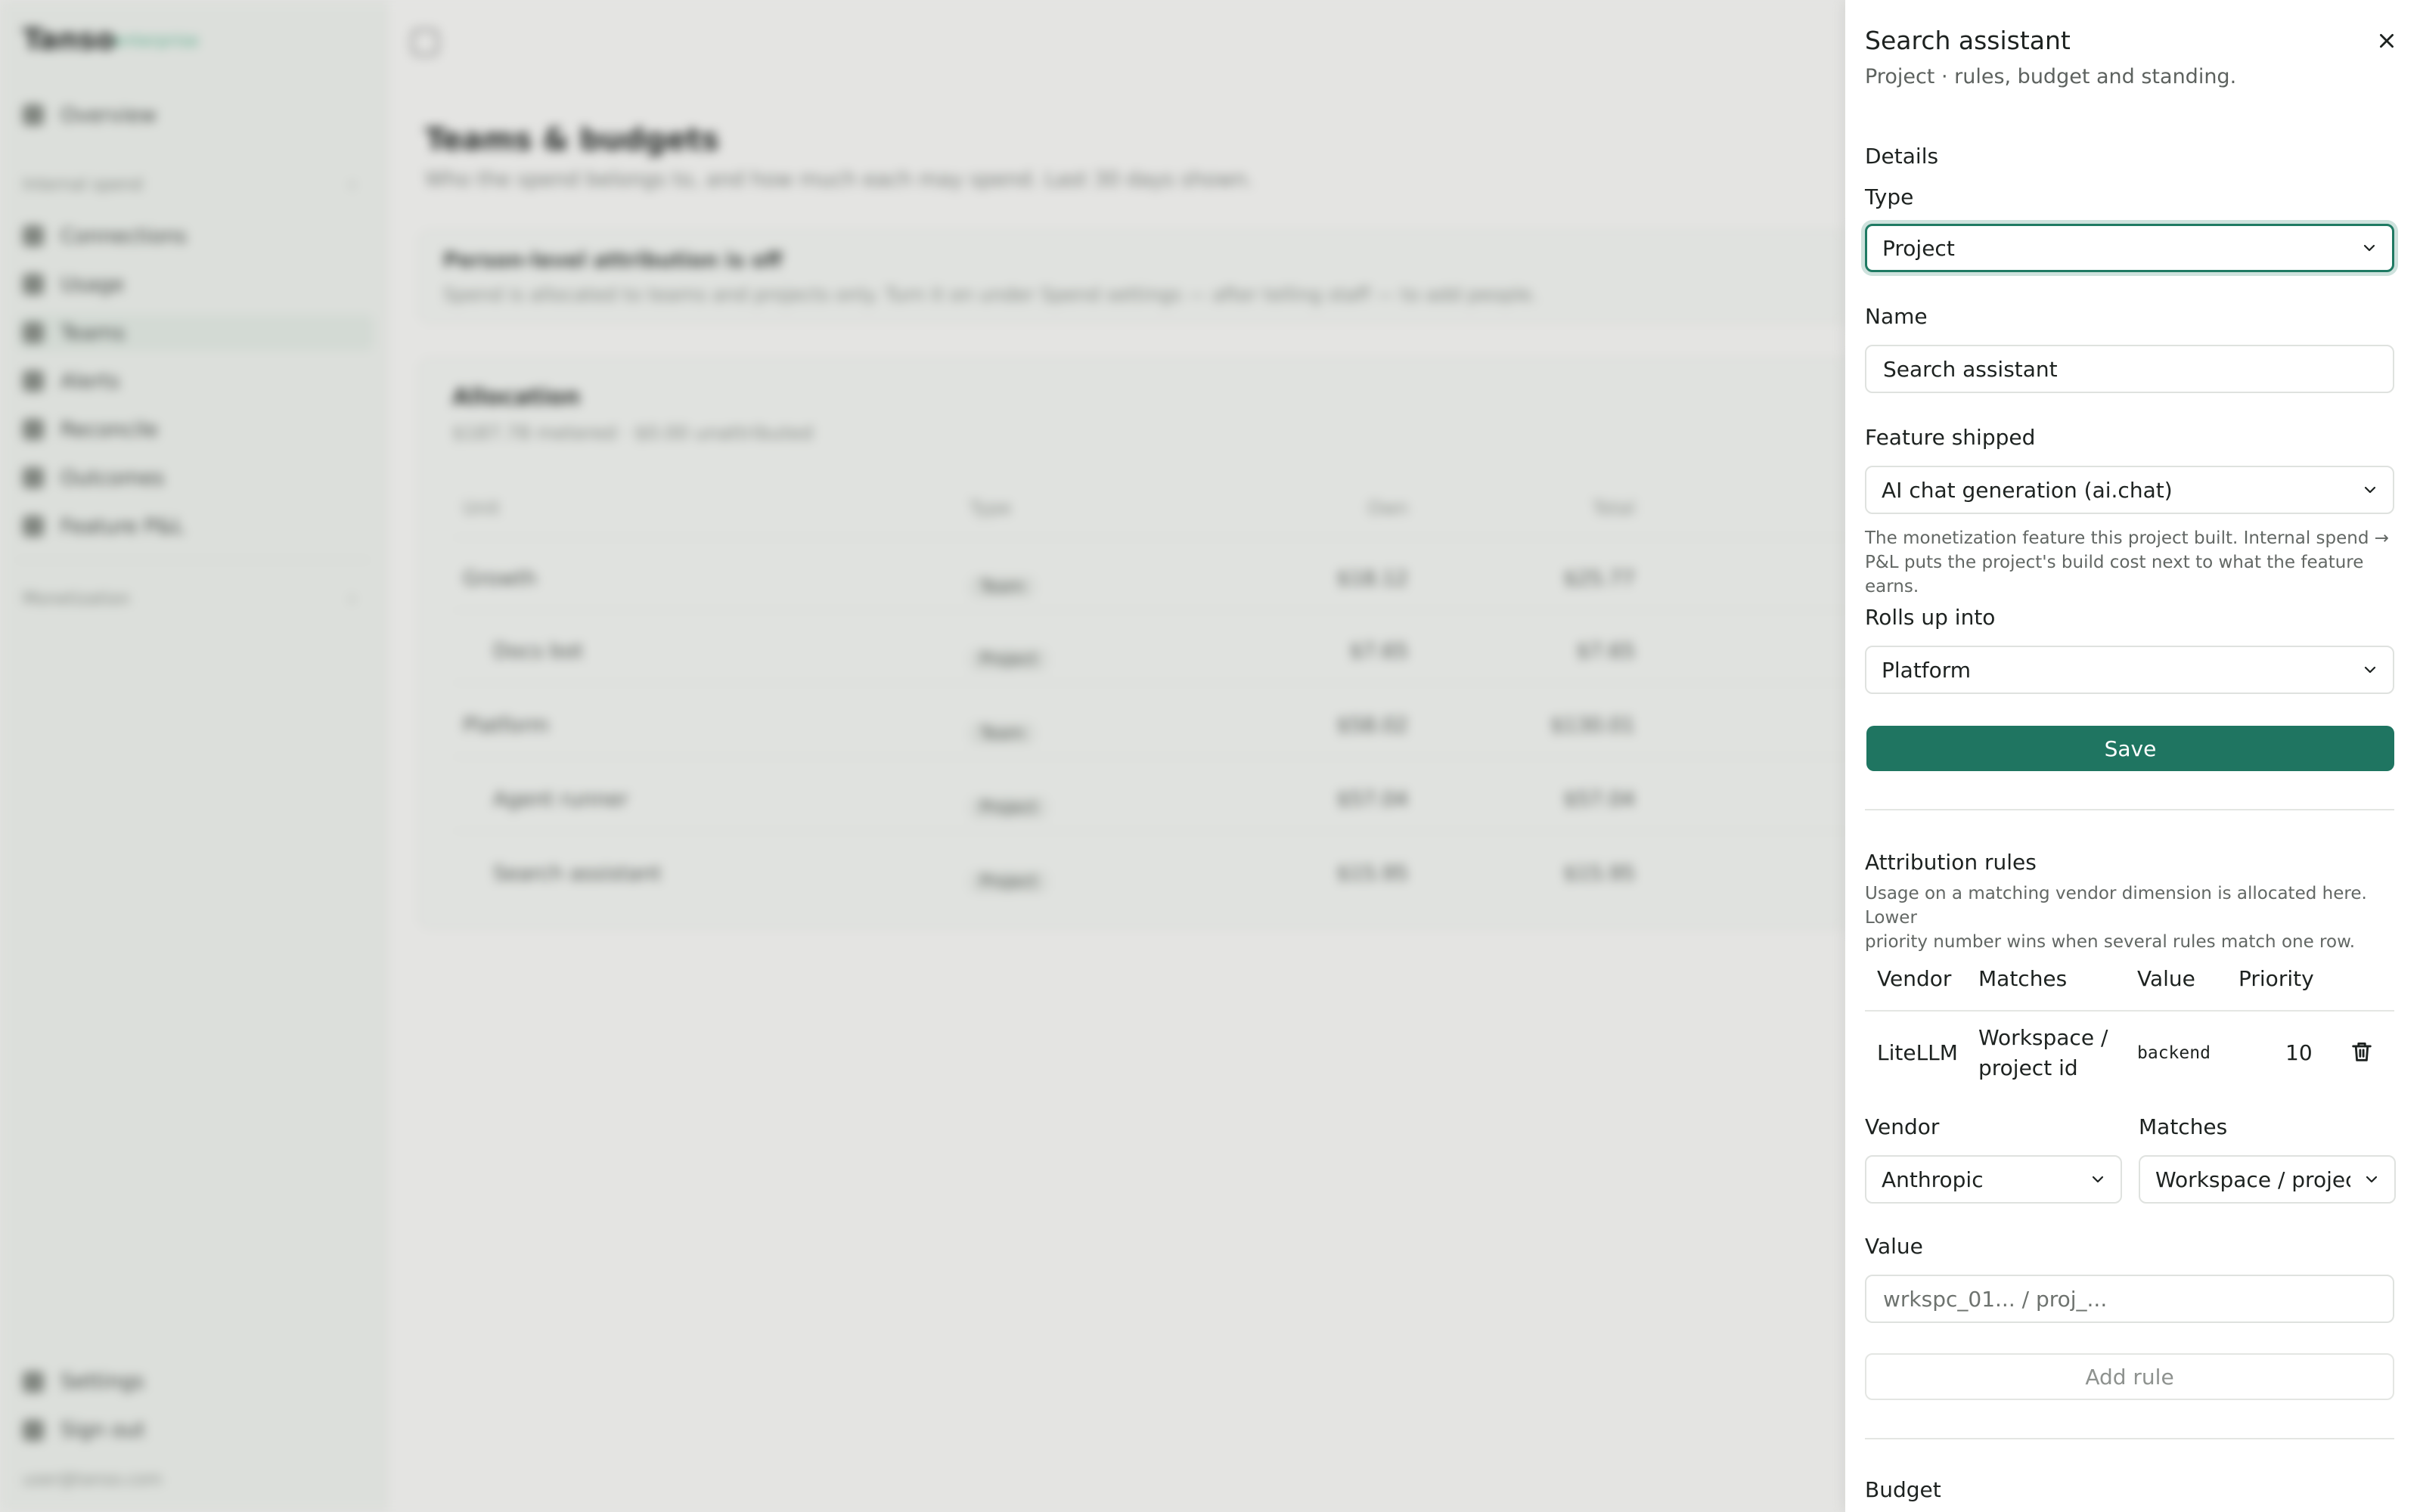 This screenshot has height=1512, width=2420. Describe the element at coordinates (1951, 862) in the screenshot. I see `rules-heading: Attribution rules` at that location.